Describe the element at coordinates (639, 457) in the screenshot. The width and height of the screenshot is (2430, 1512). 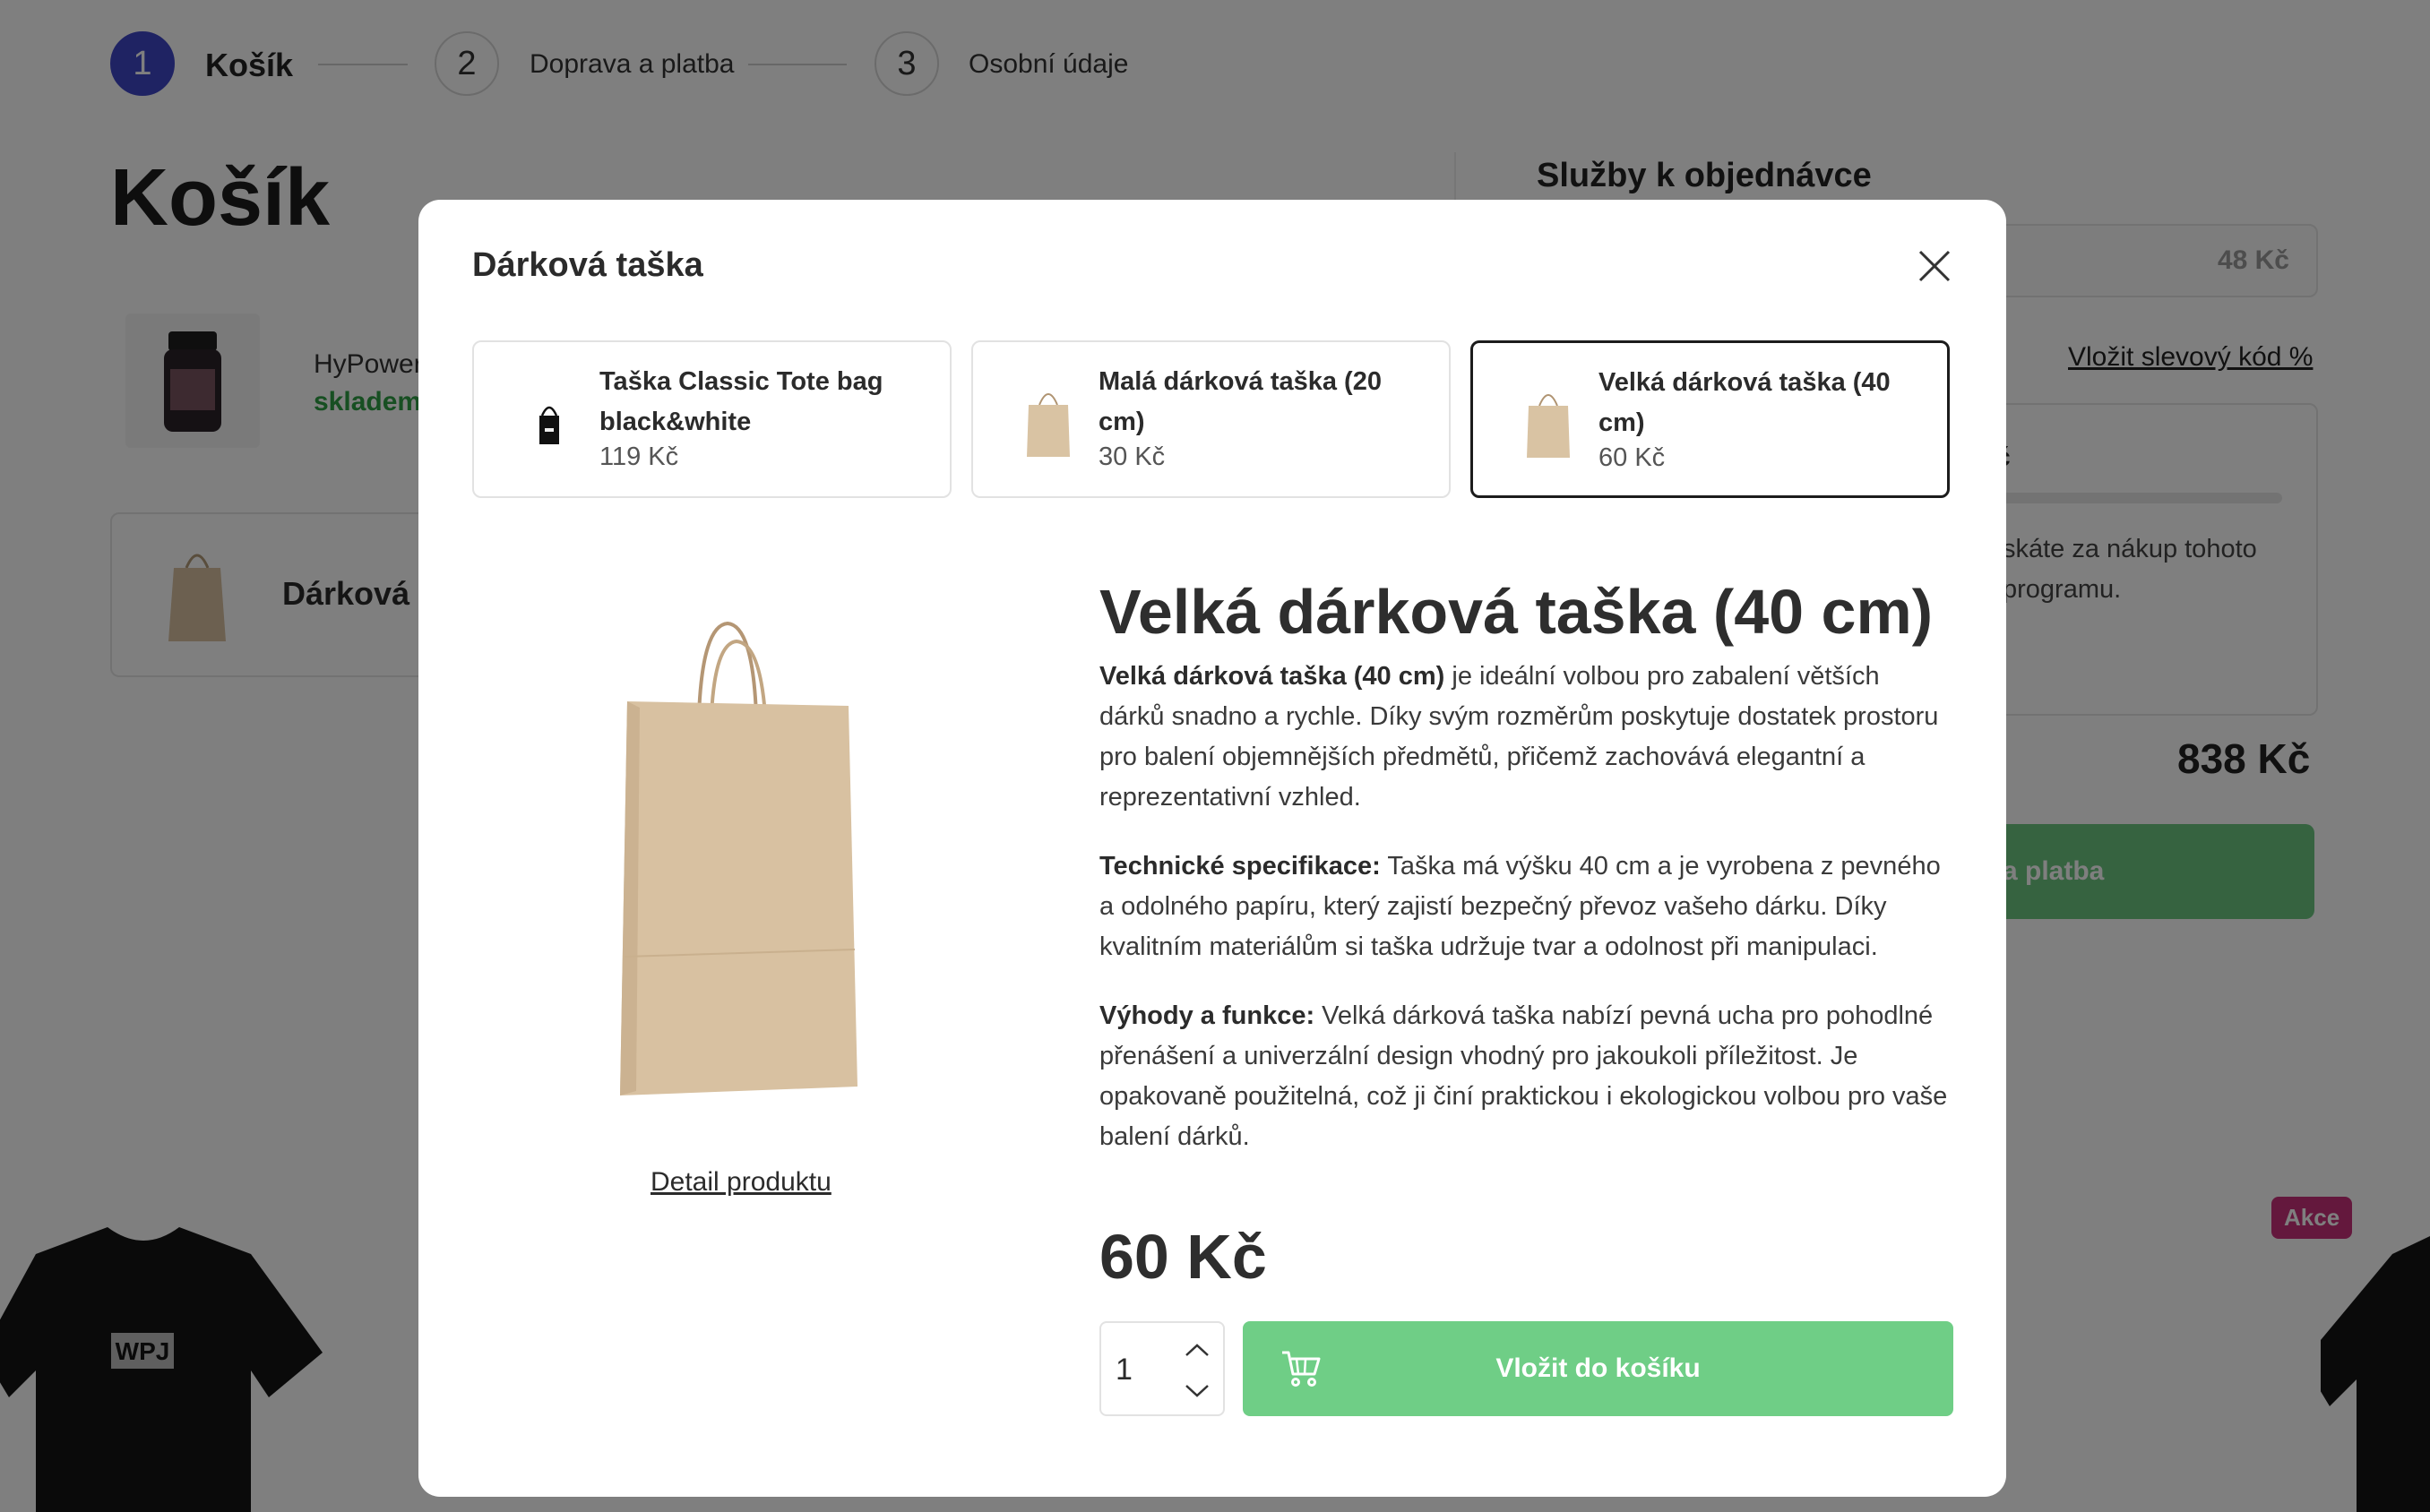
I see `variant-price: 119 Kč` at that location.